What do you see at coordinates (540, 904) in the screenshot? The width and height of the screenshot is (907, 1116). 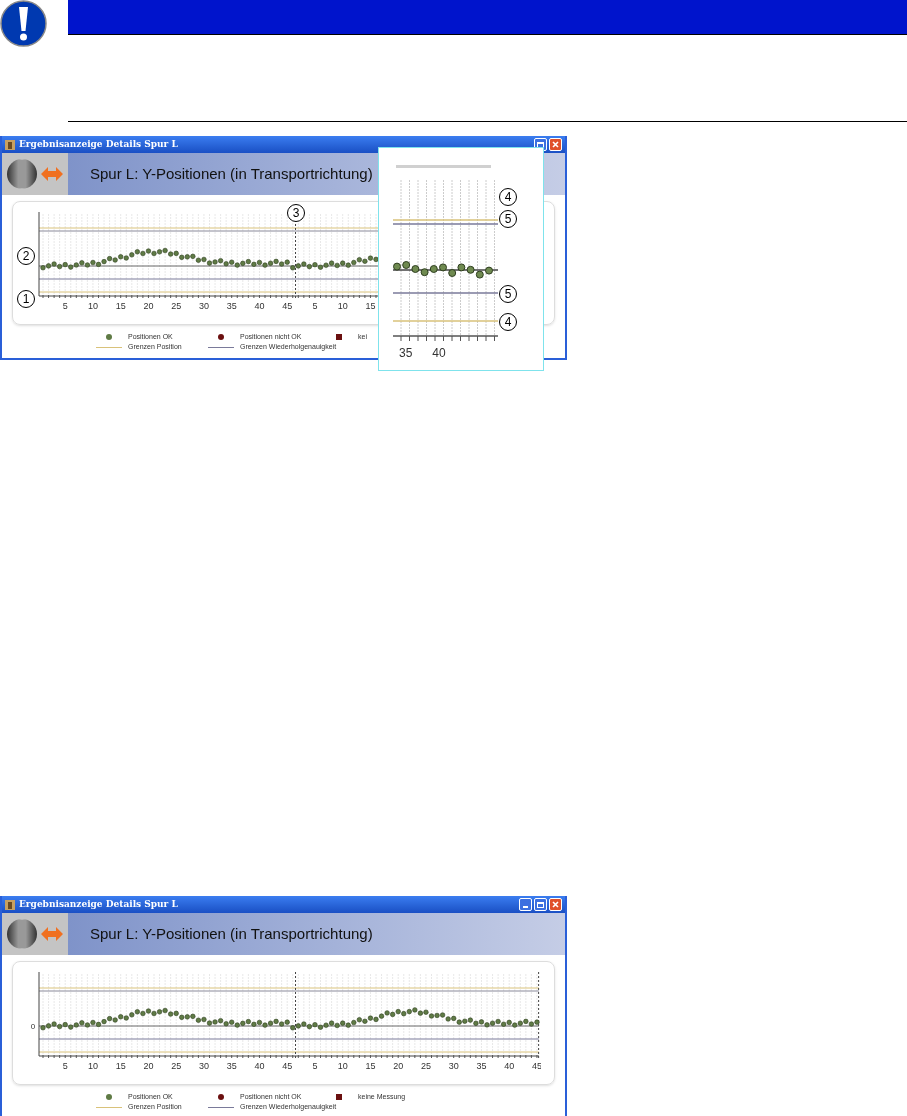 I see `maximize-button` at bounding box center [540, 904].